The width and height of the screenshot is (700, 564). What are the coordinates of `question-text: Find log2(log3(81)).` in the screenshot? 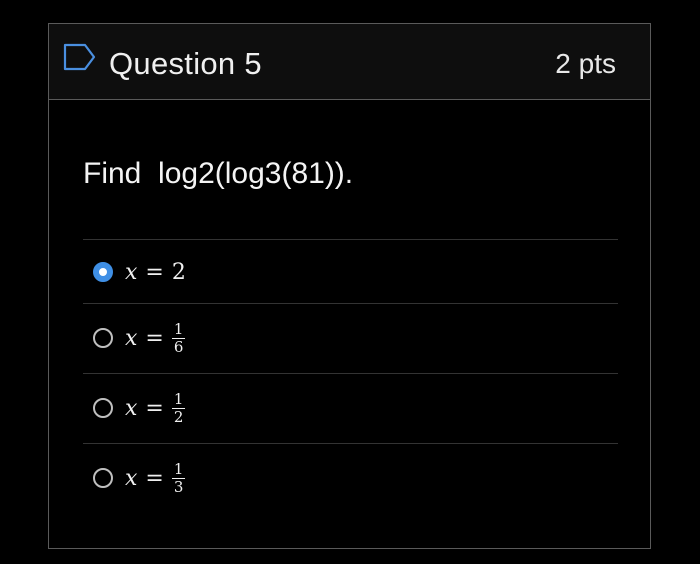 It's located at (218, 173).